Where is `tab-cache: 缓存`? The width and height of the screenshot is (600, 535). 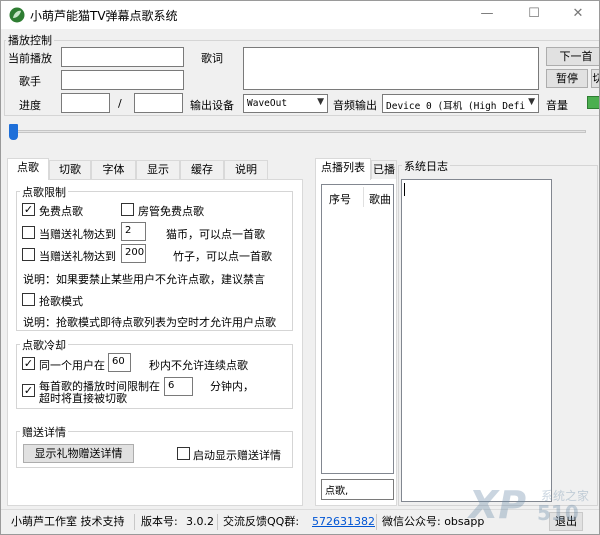 tab-cache: 缓存 is located at coordinates (202, 169).